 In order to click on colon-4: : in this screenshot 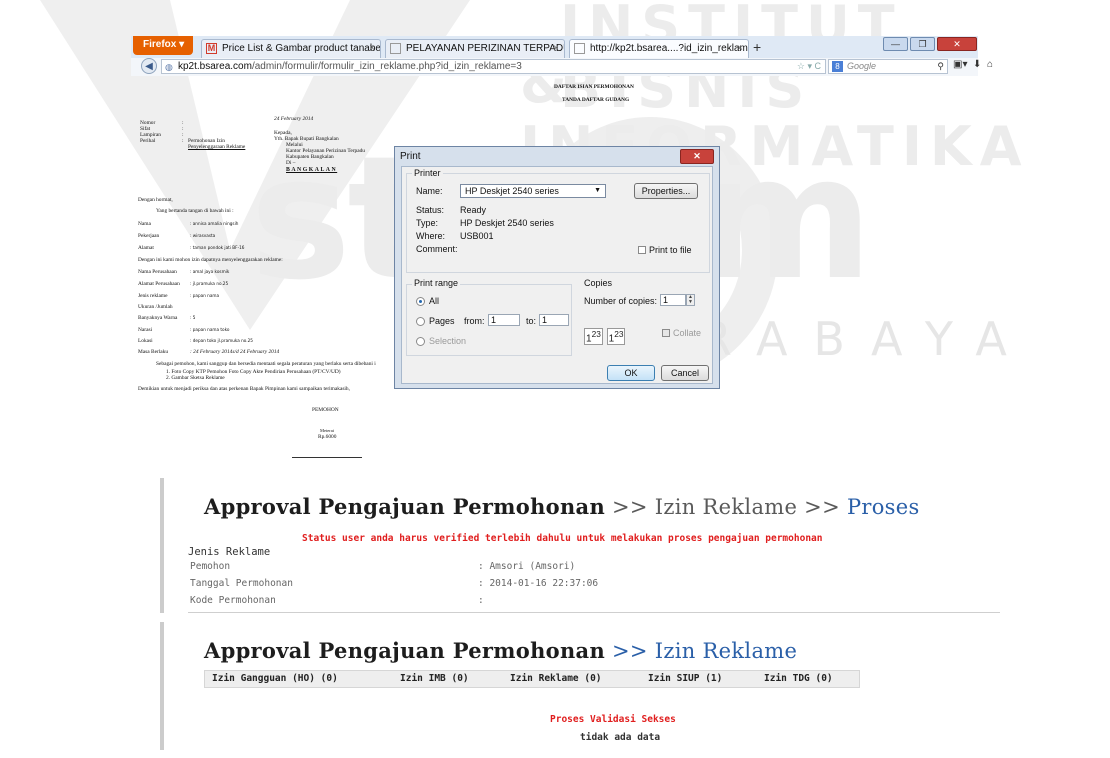, I will do `click(183, 141)`.